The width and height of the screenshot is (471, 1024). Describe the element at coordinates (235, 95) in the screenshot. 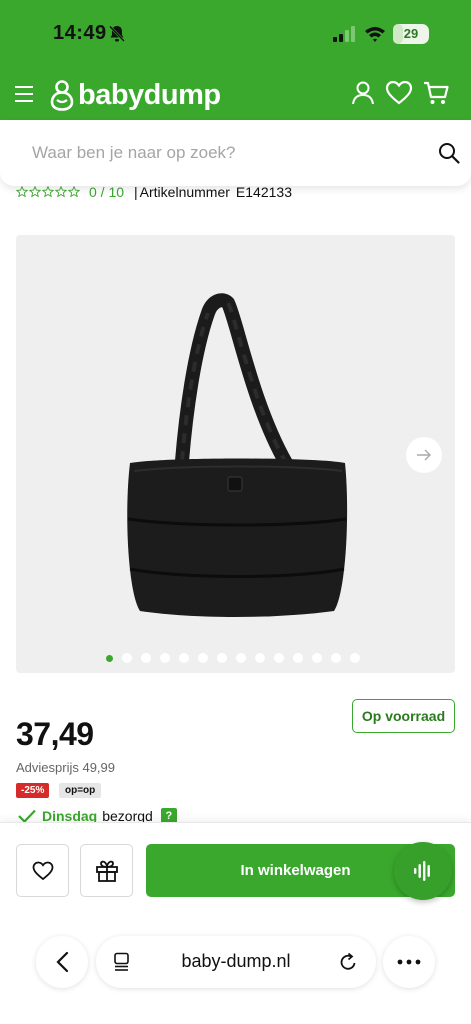

I see `header-nav: babydump` at that location.